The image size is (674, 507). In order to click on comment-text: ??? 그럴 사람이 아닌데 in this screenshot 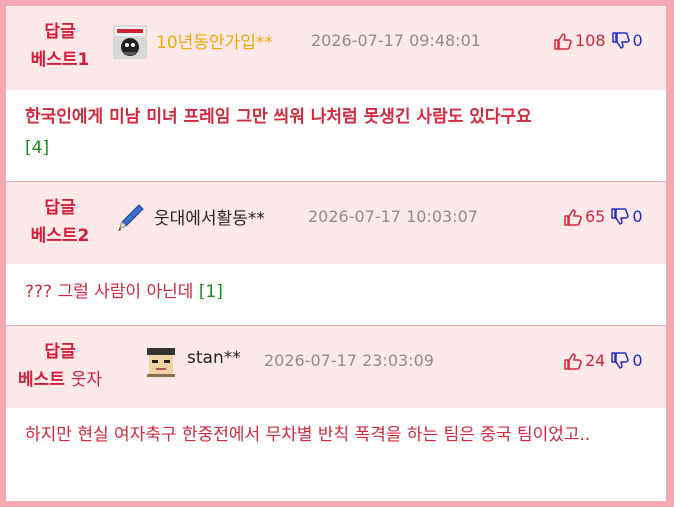, I will do `click(109, 292)`.